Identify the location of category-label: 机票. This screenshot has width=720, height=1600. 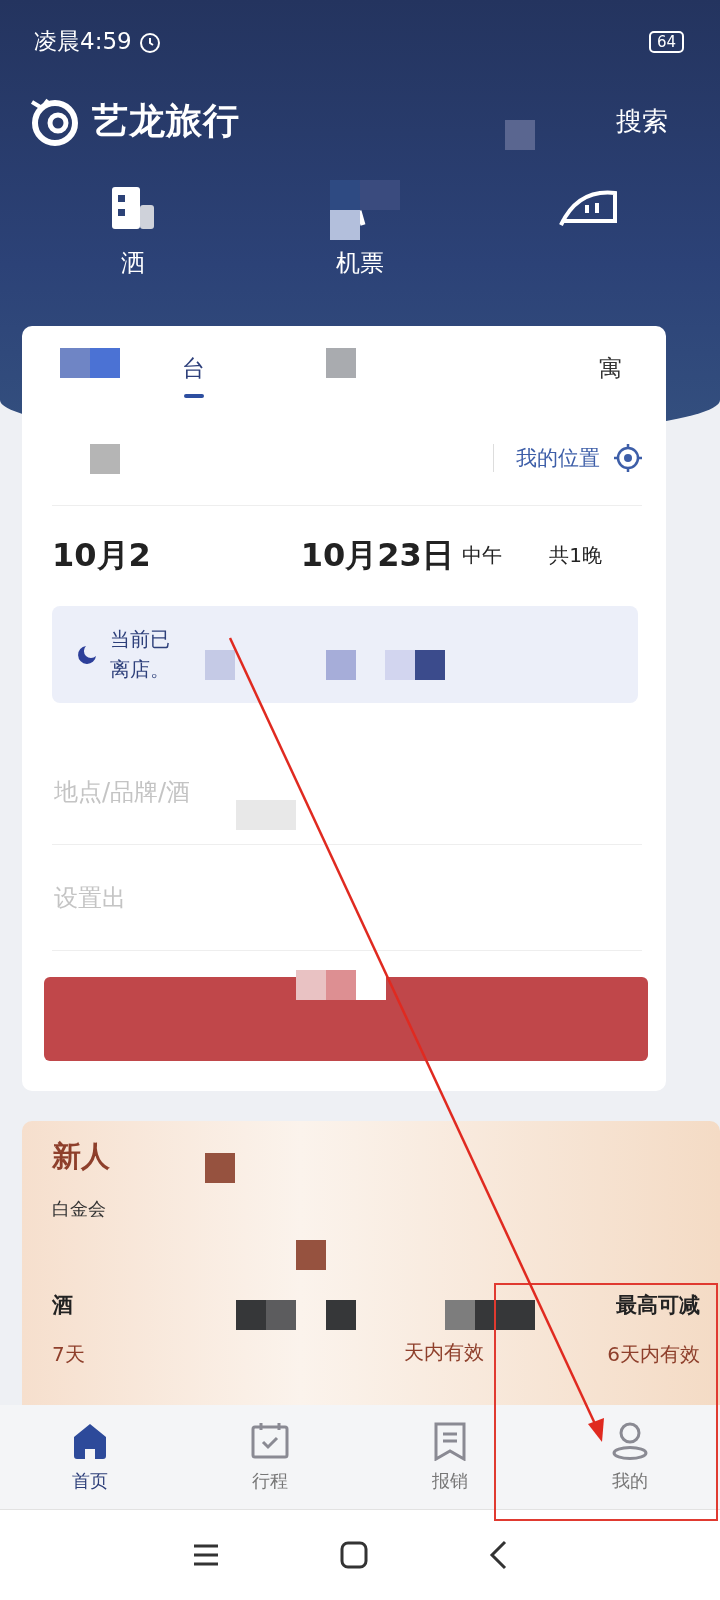
(360, 263).